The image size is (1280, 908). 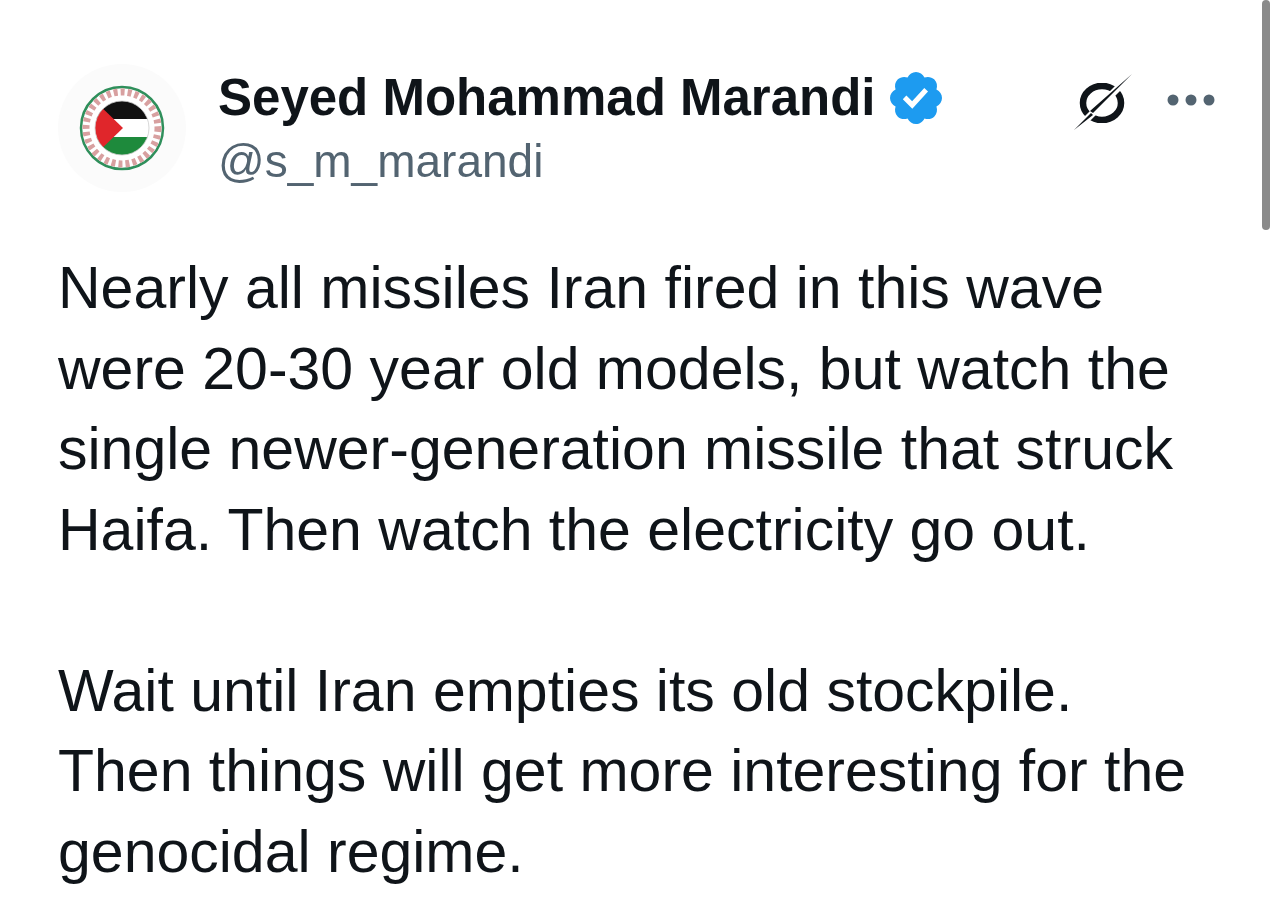 What do you see at coordinates (1266, 115) in the screenshot?
I see `scrollbar-thumb` at bounding box center [1266, 115].